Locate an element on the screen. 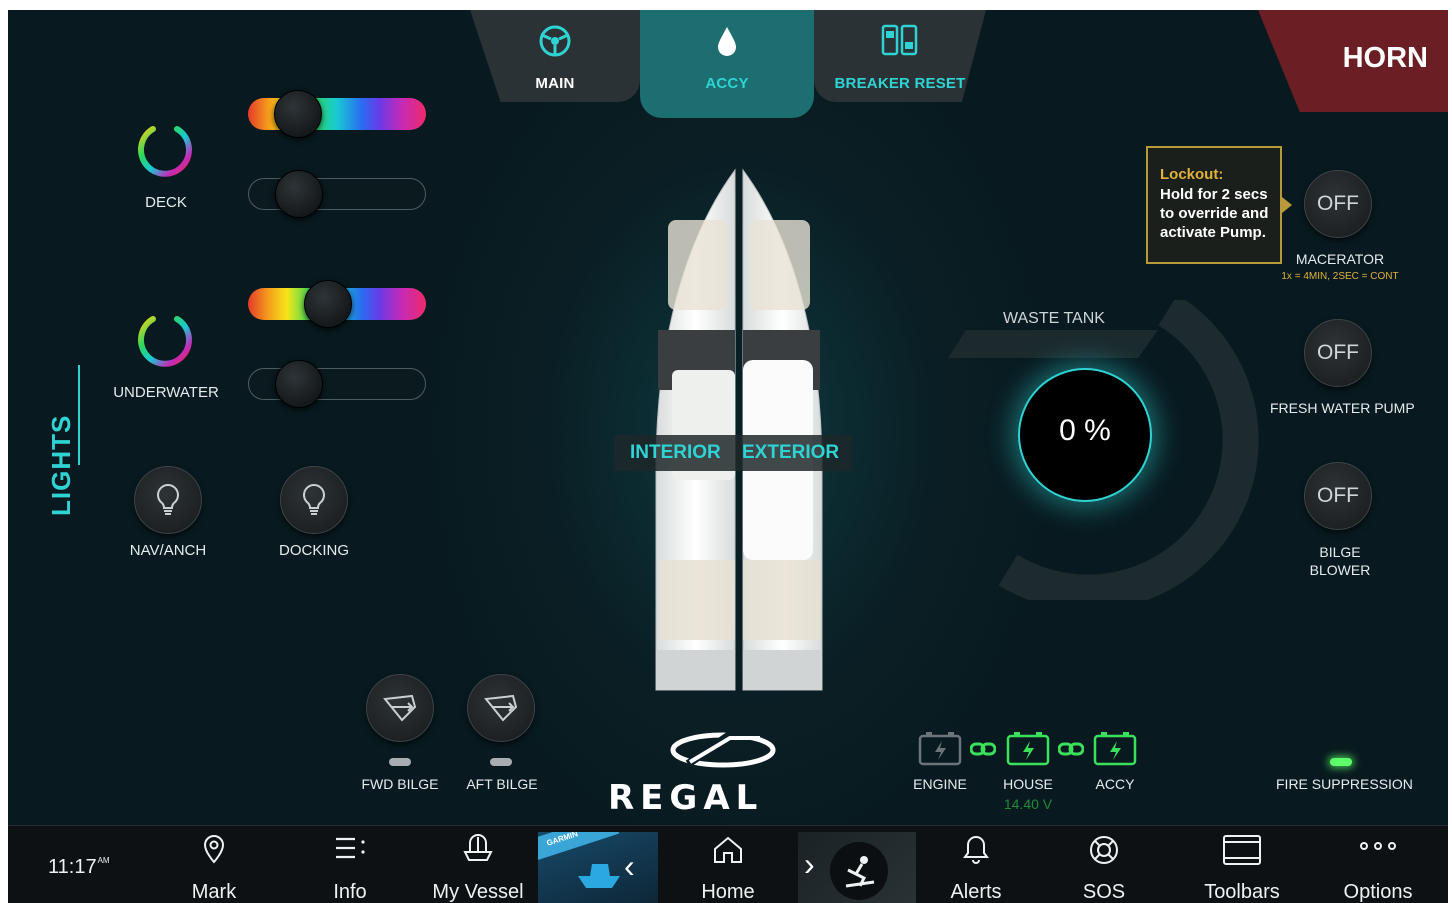 The height and width of the screenshot is (903, 1452). aft-bilge-label: AFT BILGE is located at coordinates (502, 784).